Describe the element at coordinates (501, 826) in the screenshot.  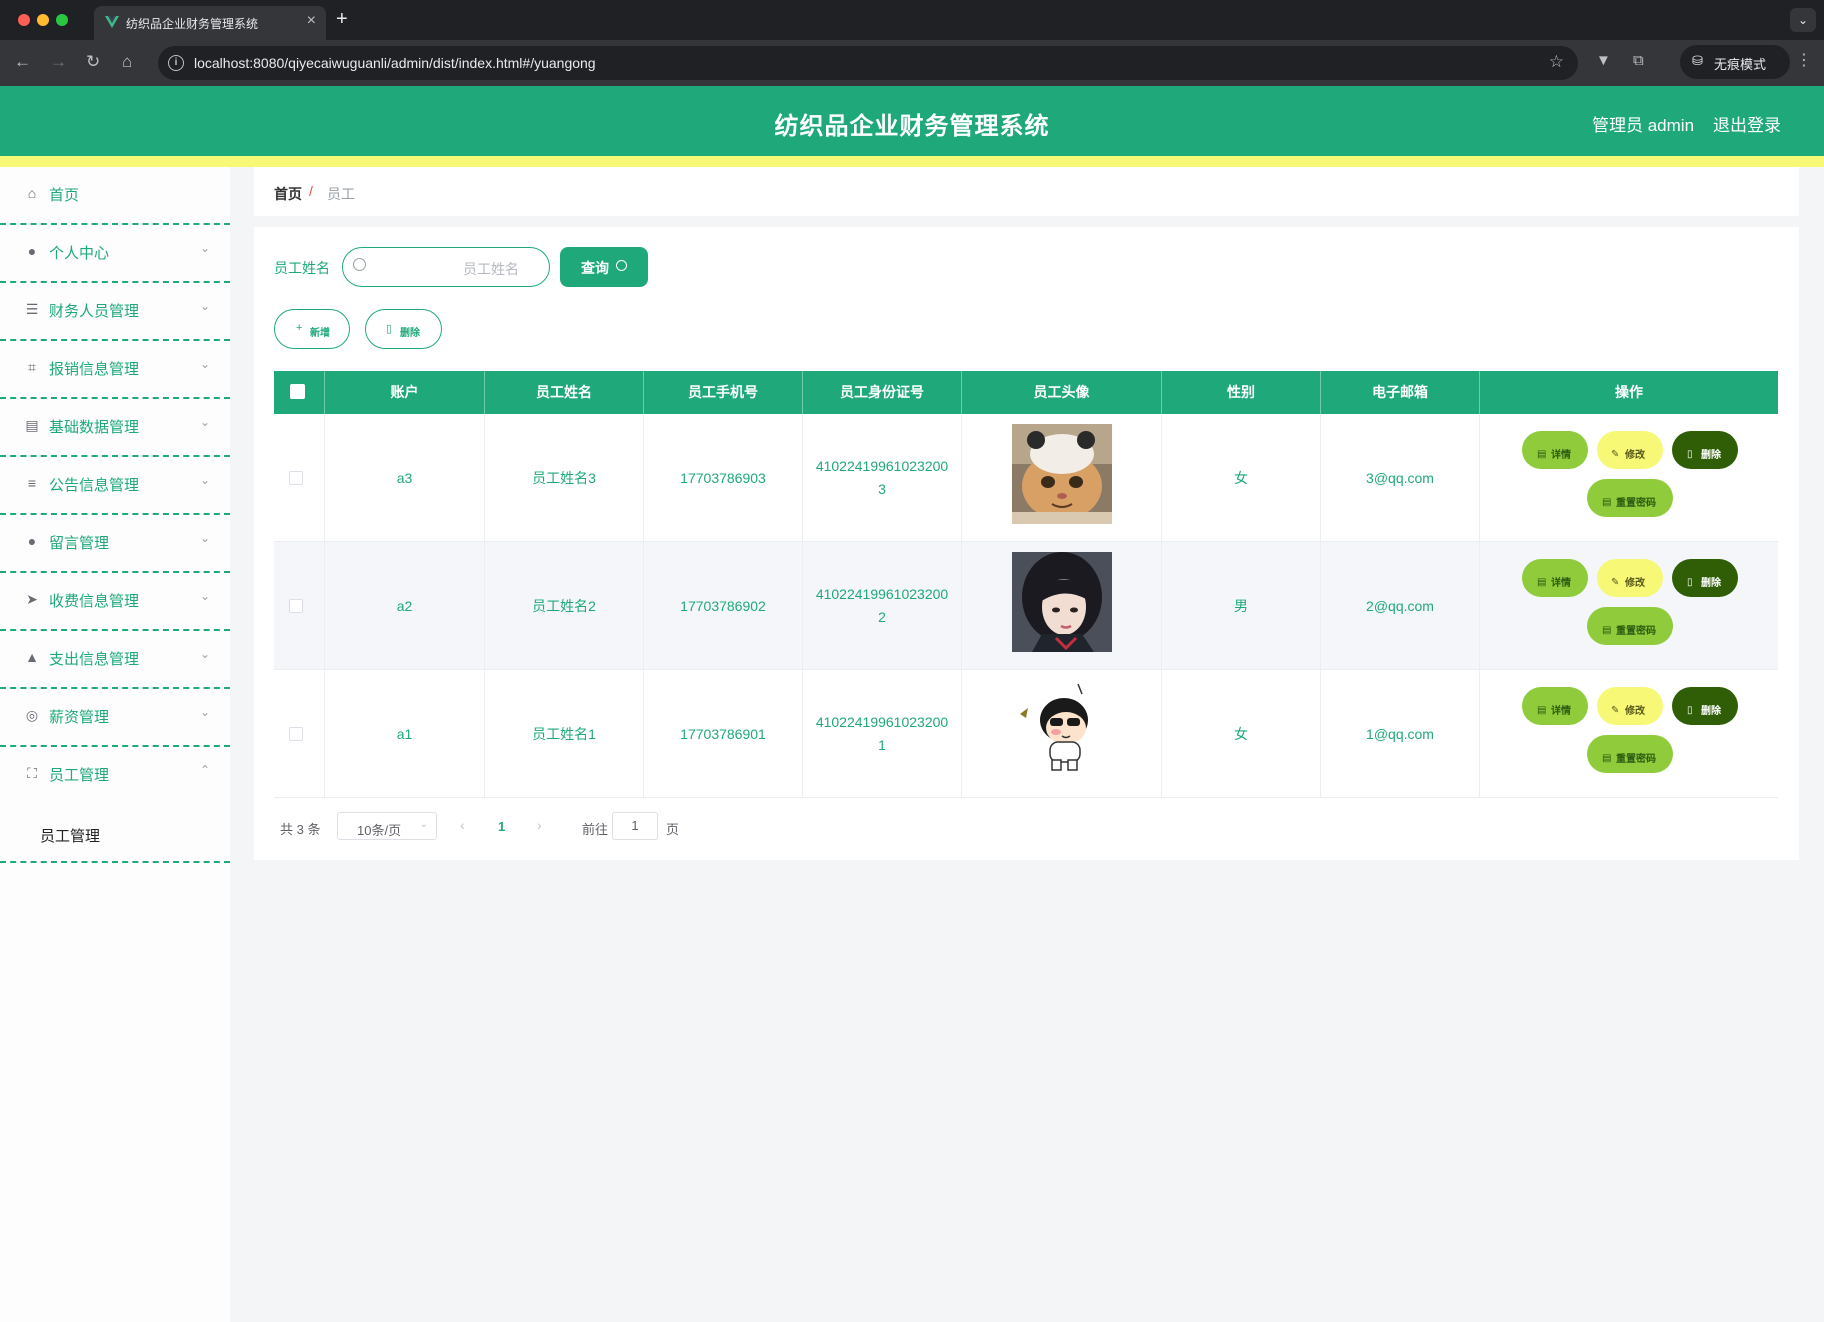
I see `page-number: 1` at that location.